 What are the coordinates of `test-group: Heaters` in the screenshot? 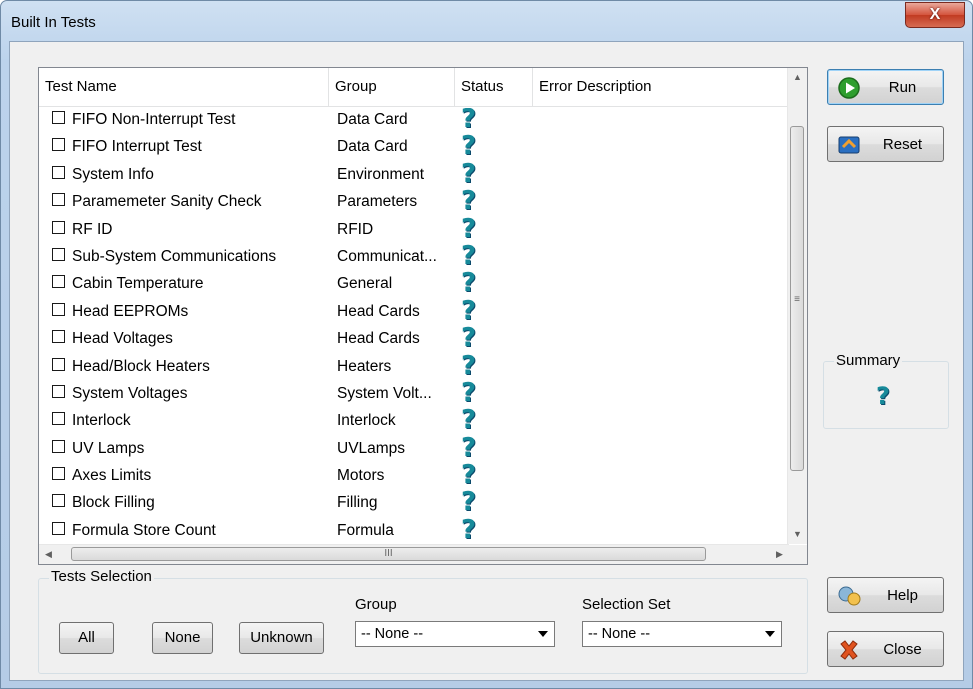 It's located at (364, 366).